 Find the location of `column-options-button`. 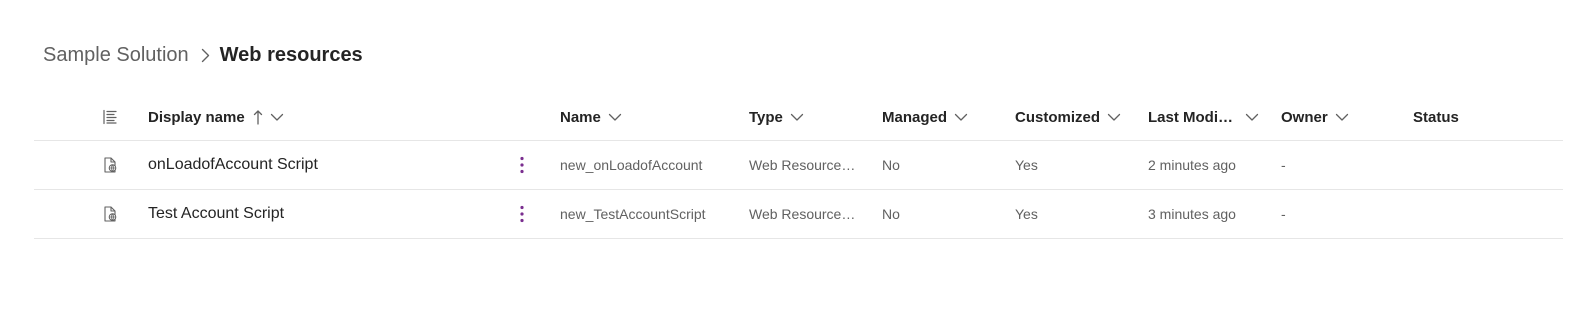

column-options-button is located at coordinates (110, 117).